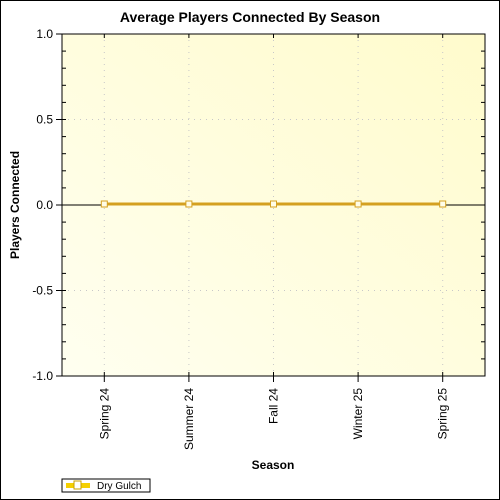 The height and width of the screenshot is (500, 500). I want to click on legend: Dry Gulch, so click(106, 485).